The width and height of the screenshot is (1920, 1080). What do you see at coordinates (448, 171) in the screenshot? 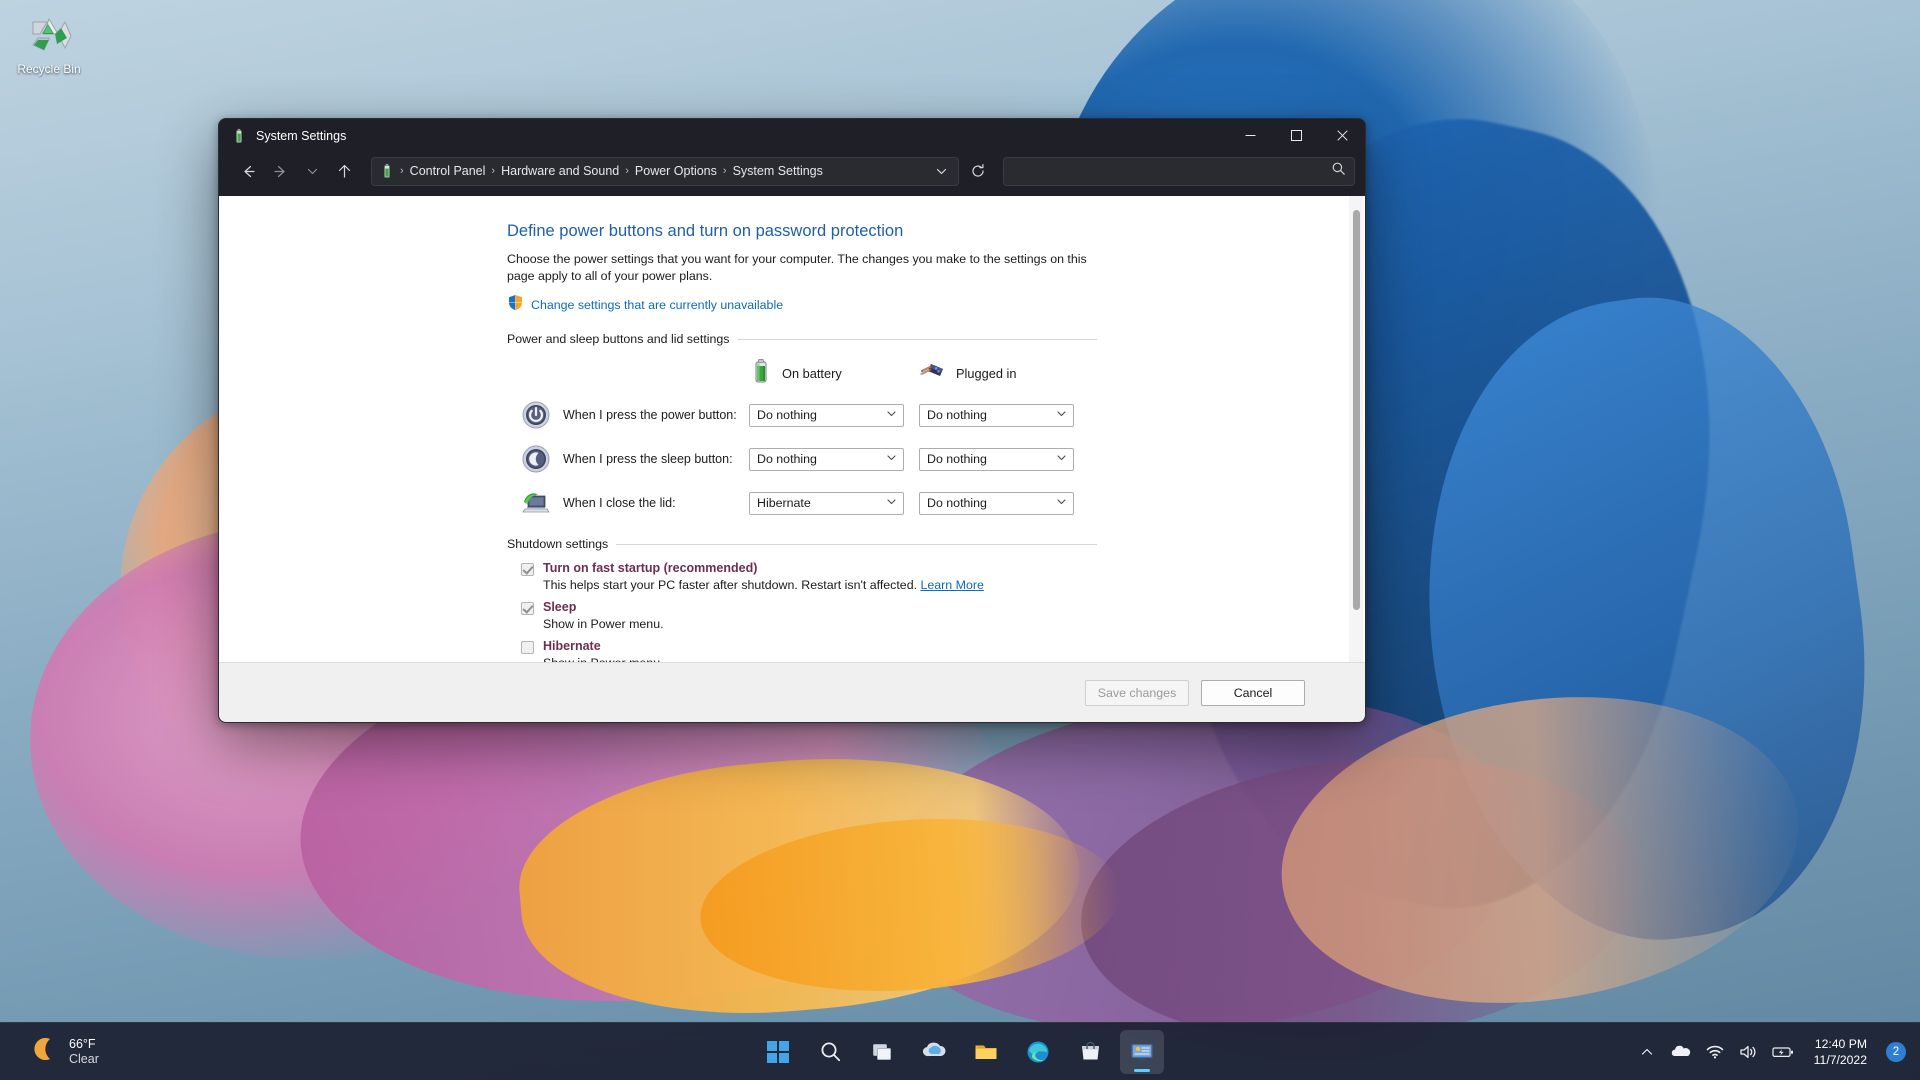
I see `breadcrumb-control-panel: Control Panel` at bounding box center [448, 171].